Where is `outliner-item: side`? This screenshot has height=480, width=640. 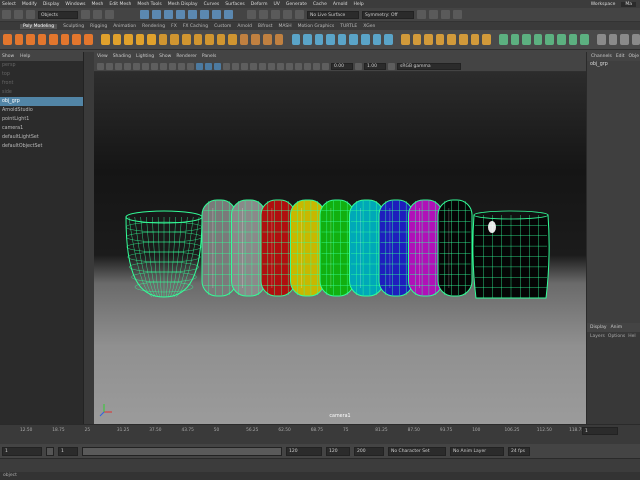 outliner-item: side is located at coordinates (41, 92).